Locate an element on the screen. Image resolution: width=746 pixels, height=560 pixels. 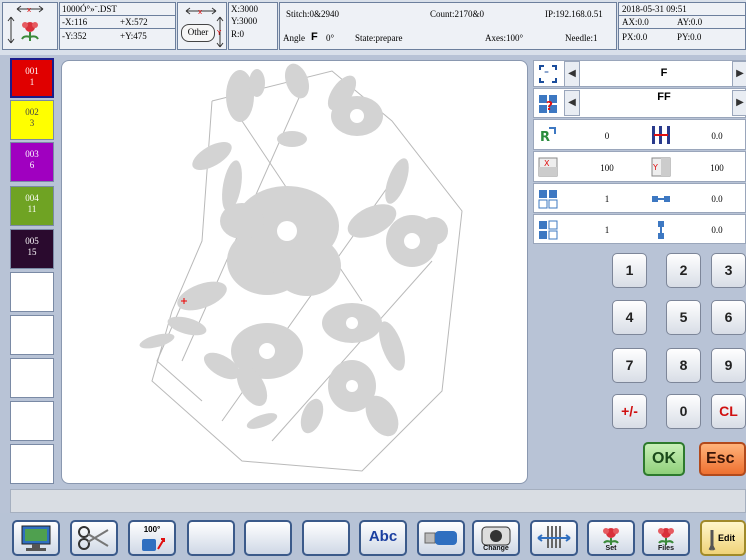
key-4: 4 is located at coordinates (629, 317).